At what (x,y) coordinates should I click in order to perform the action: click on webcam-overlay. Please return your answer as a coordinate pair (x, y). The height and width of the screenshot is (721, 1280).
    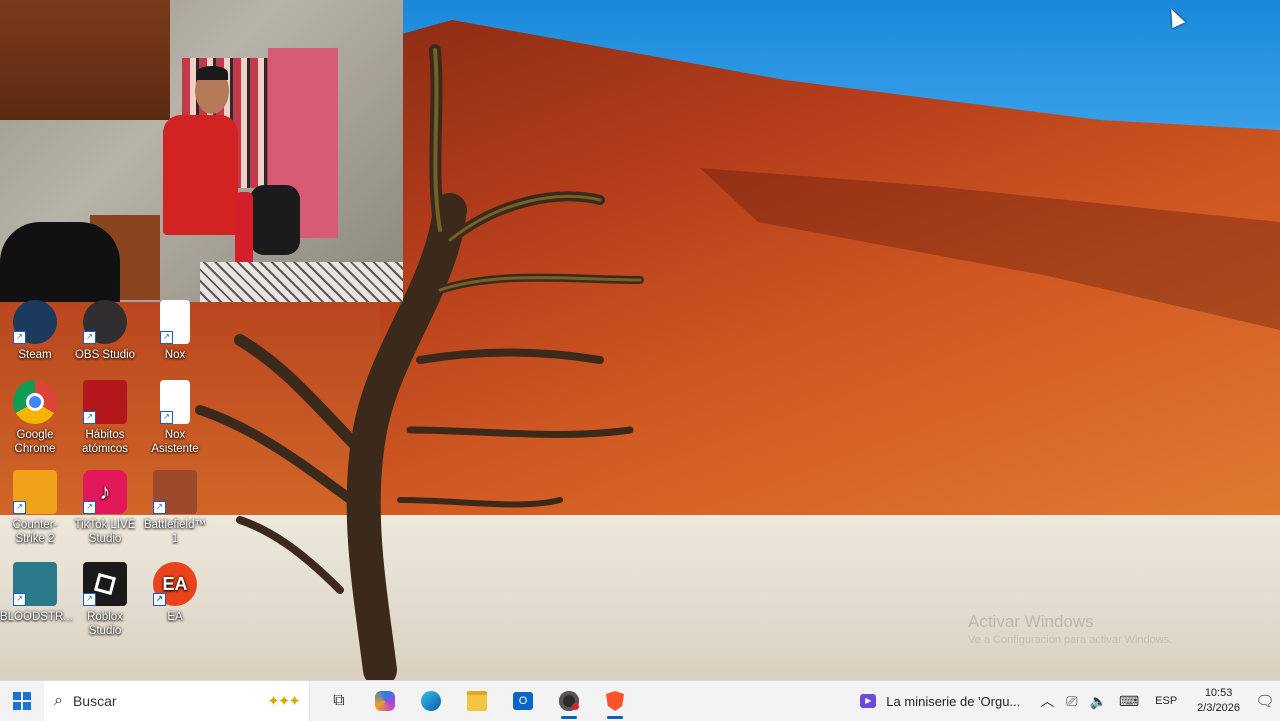
    Looking at the image, I should click on (201, 151).